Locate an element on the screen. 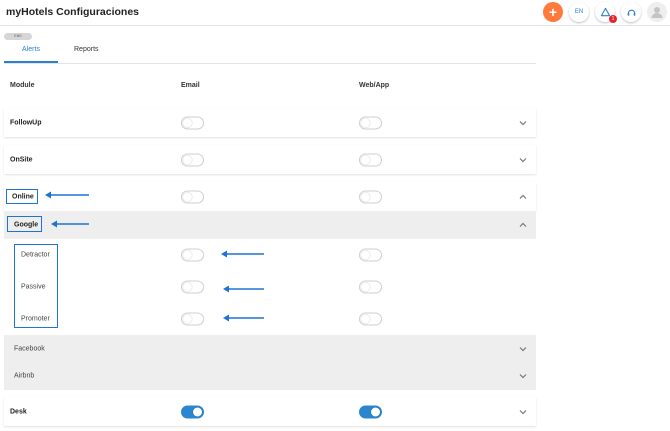 The image size is (670, 431). top-actions: + EN 1 is located at coordinates (605, 12).